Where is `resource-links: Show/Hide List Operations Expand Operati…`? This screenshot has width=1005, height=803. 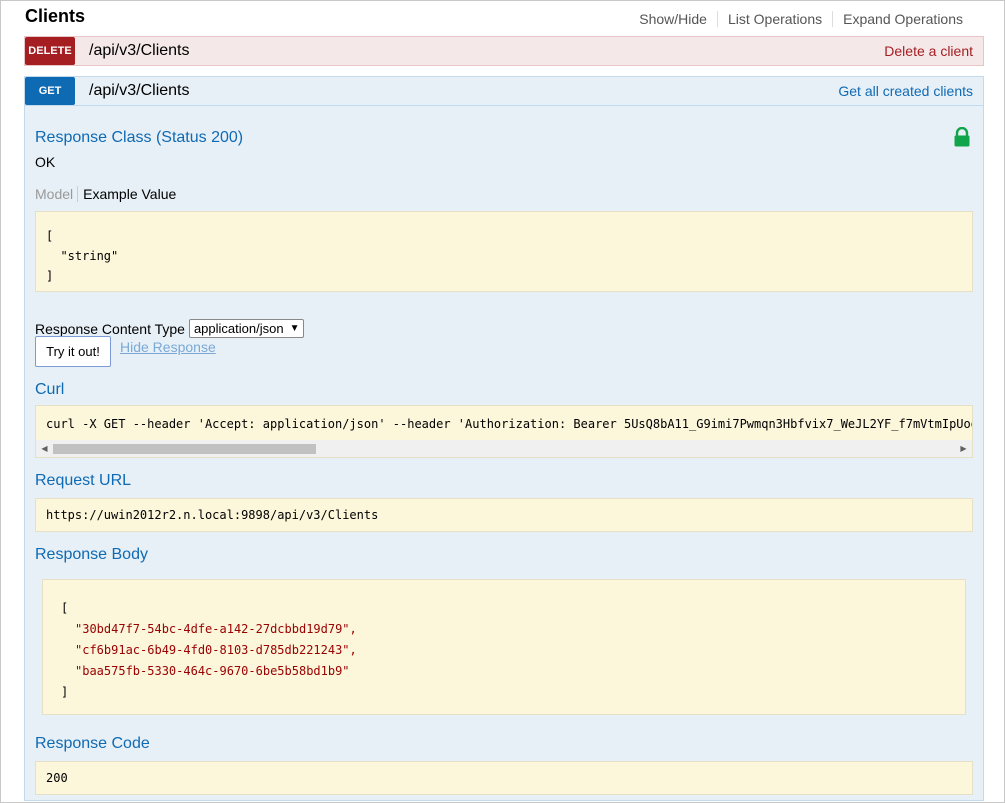
resource-links: Show/Hide List Operations Expand Operati… is located at coordinates (801, 19).